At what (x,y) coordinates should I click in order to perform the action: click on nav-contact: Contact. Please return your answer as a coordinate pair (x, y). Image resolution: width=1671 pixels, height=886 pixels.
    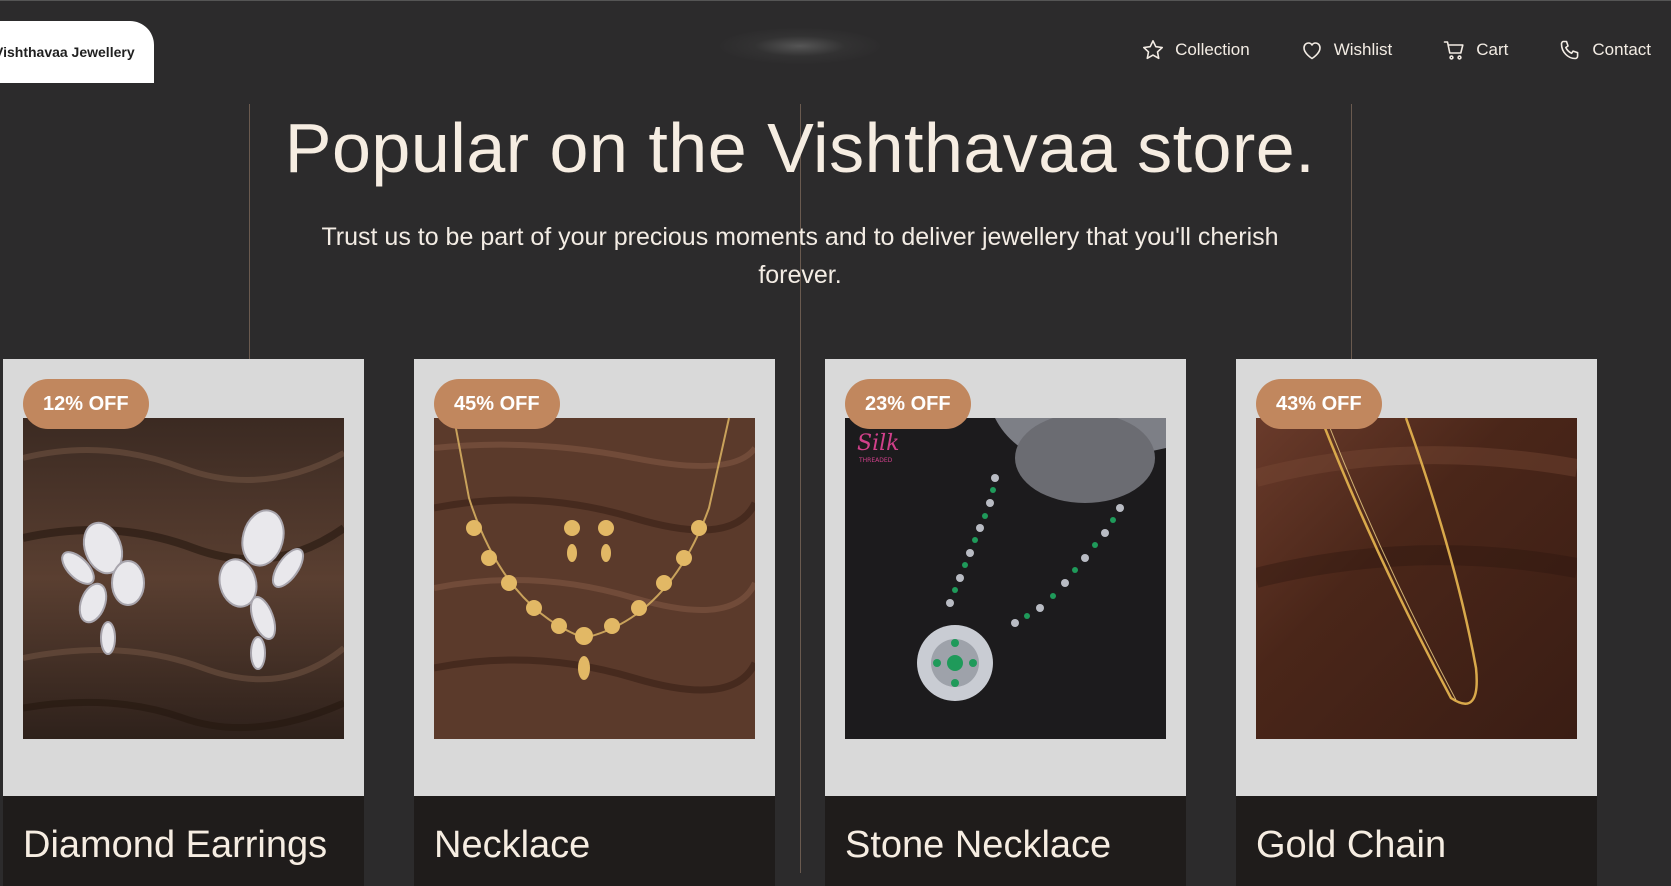
    Looking at the image, I should click on (1604, 50).